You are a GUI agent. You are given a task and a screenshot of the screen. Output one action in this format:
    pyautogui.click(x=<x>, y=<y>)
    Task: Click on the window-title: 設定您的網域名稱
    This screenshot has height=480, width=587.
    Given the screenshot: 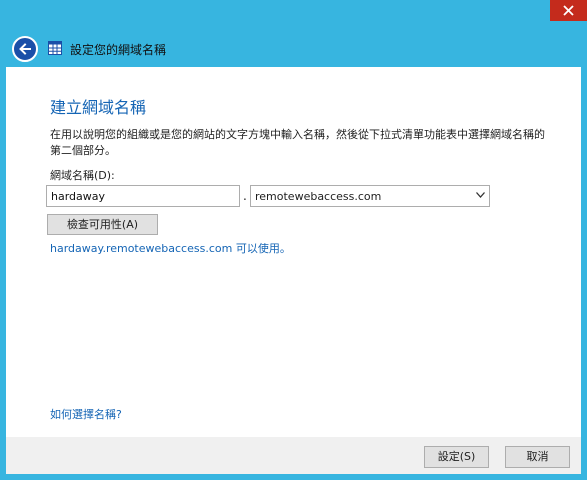 What is the action you would take?
    pyautogui.click(x=118, y=50)
    